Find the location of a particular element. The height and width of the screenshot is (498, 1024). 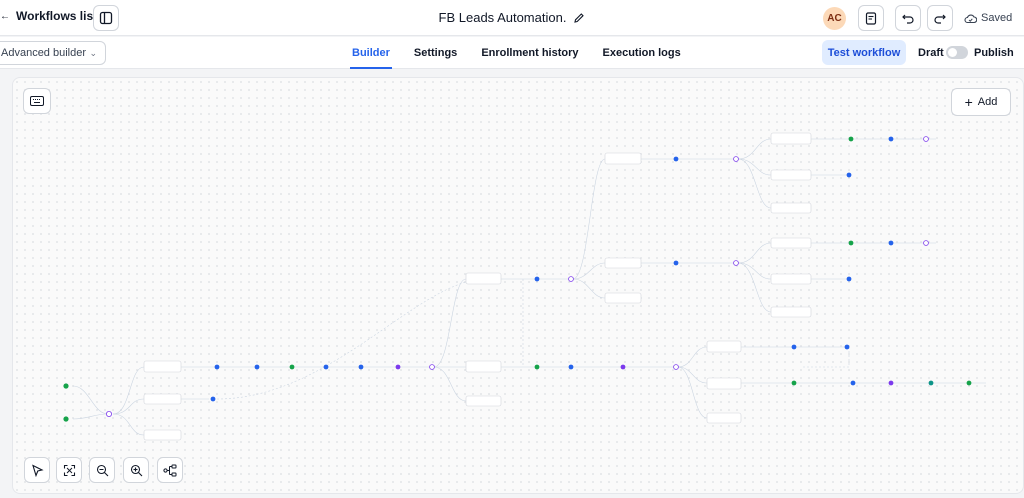

clipboard-icon is located at coordinates (871, 18).